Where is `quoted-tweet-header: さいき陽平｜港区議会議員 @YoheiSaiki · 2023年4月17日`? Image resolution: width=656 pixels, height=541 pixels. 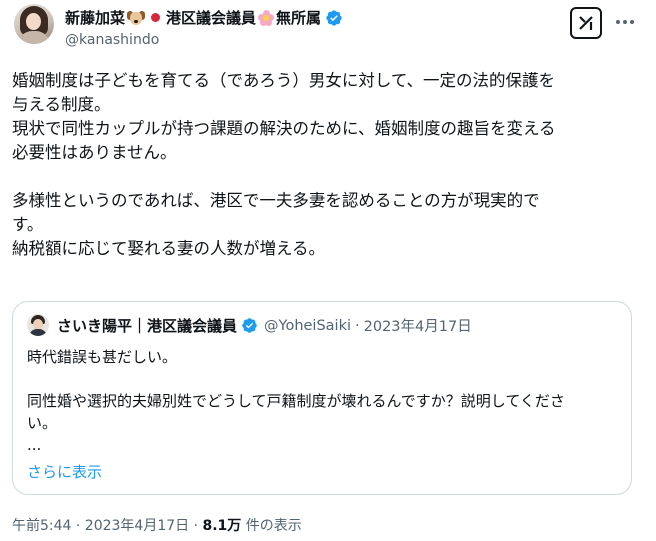
quoted-tweet-header: さいき陽平｜港区議会議員 @YoheiSaiki · 2023年4月17日 is located at coordinates (264, 325).